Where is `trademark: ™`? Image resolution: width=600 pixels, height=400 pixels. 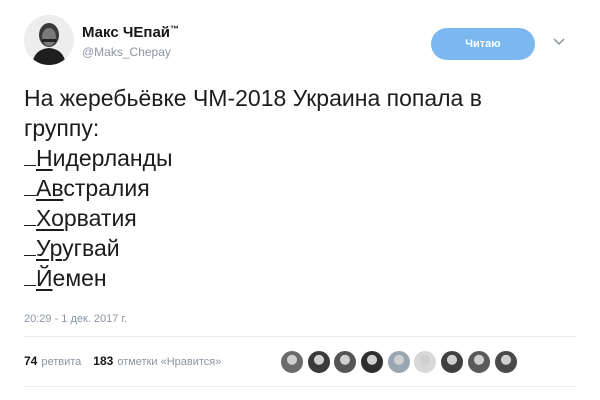 trademark: ™ is located at coordinates (175, 29).